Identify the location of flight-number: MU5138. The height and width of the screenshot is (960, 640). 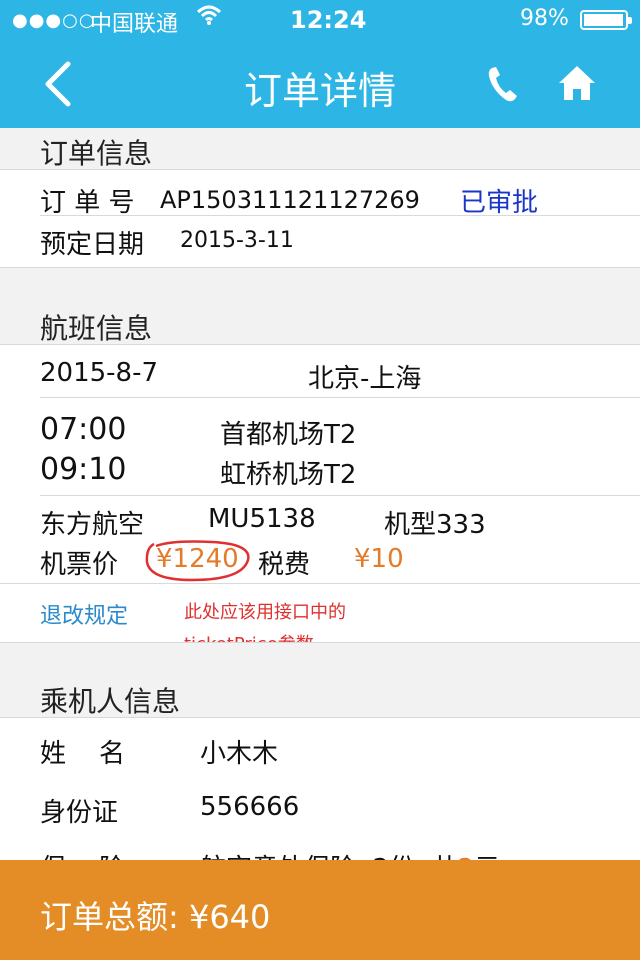
(262, 519).